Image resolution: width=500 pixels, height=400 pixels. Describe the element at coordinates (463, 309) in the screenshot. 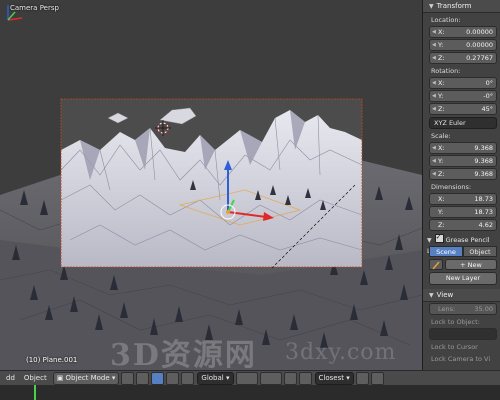

I see `lens-field: Lens: 35.00` at that location.